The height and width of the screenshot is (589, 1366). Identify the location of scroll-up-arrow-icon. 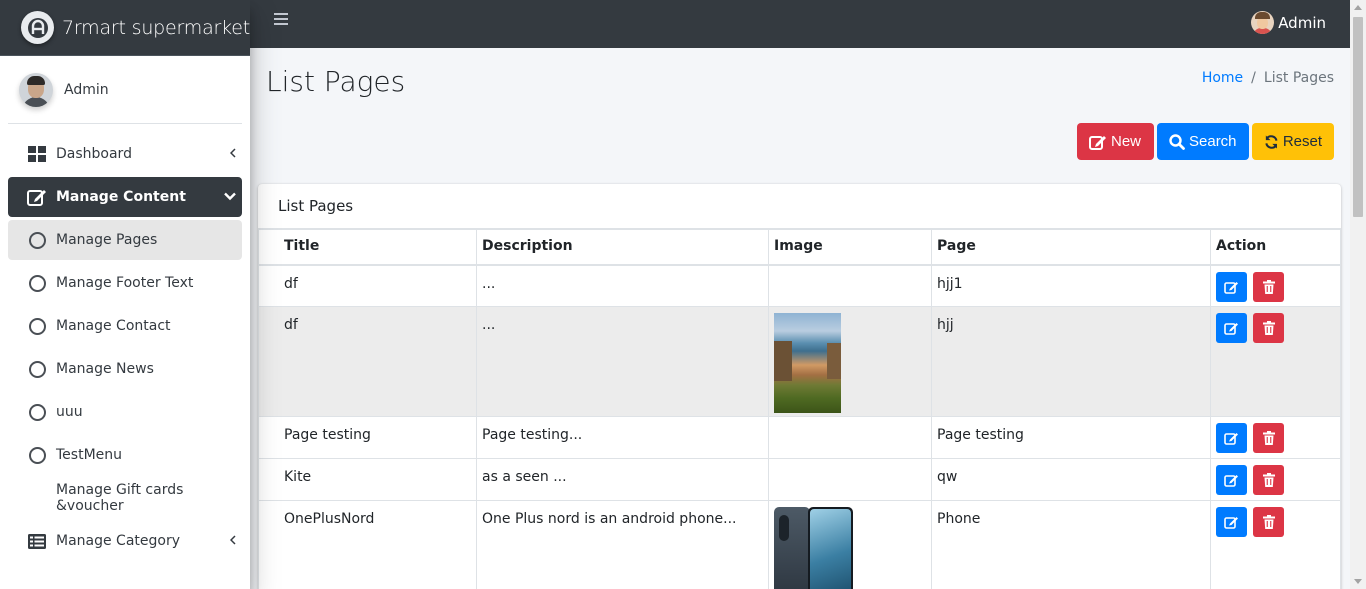
(1358, 7).